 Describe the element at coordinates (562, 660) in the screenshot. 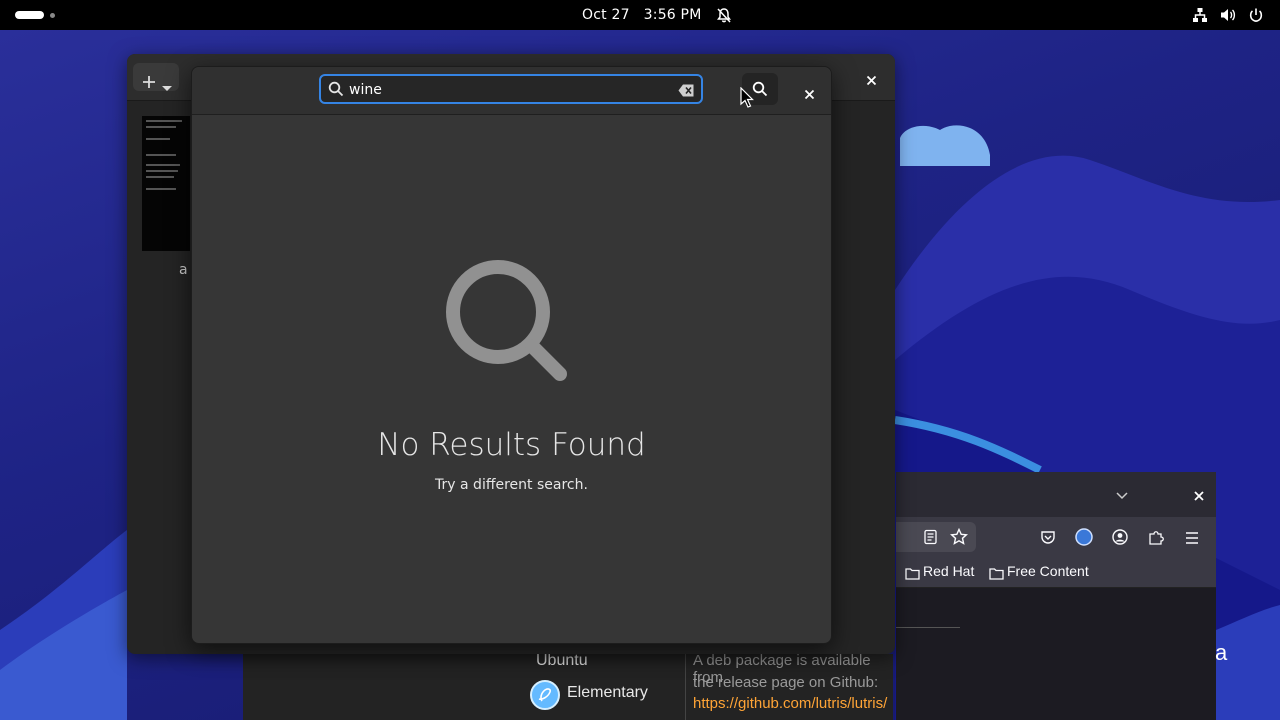

I see `ubuntu-label: Ubuntu` at that location.